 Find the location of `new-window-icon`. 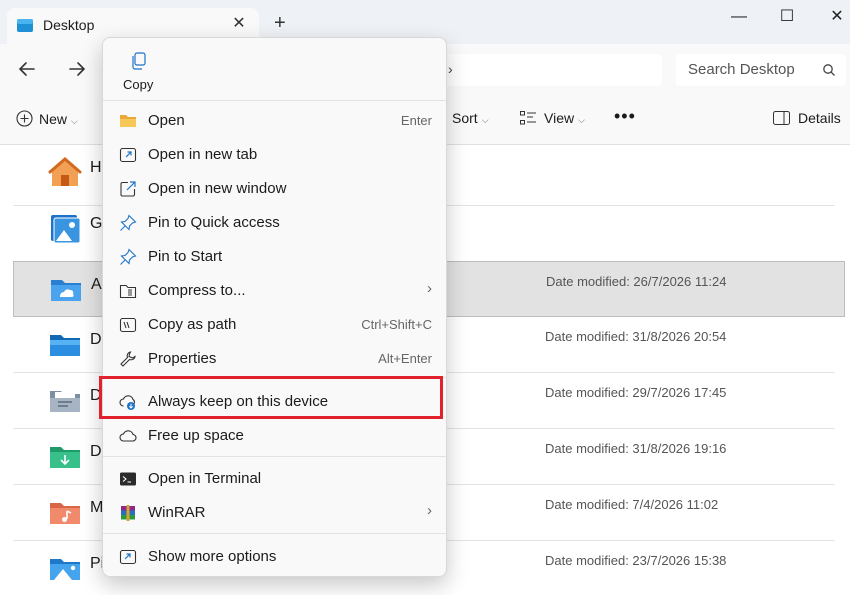

new-window-icon is located at coordinates (128, 189).